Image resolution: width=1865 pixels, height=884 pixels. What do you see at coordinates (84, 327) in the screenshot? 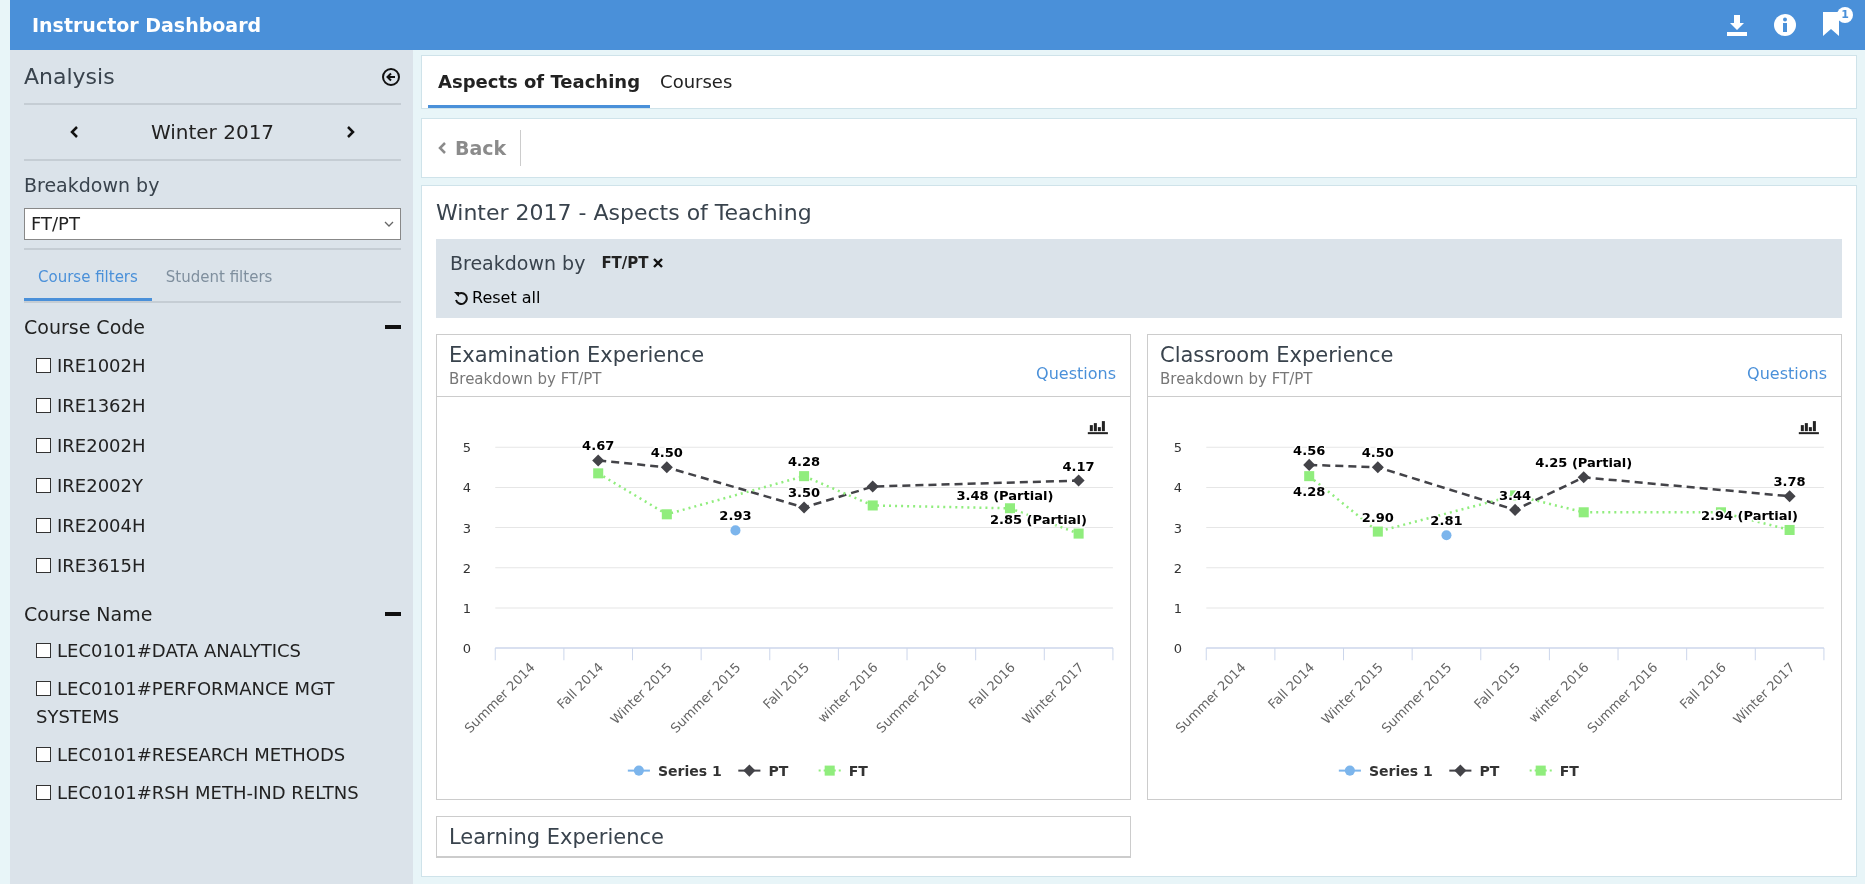
I see `group-title: Course Code` at bounding box center [84, 327].